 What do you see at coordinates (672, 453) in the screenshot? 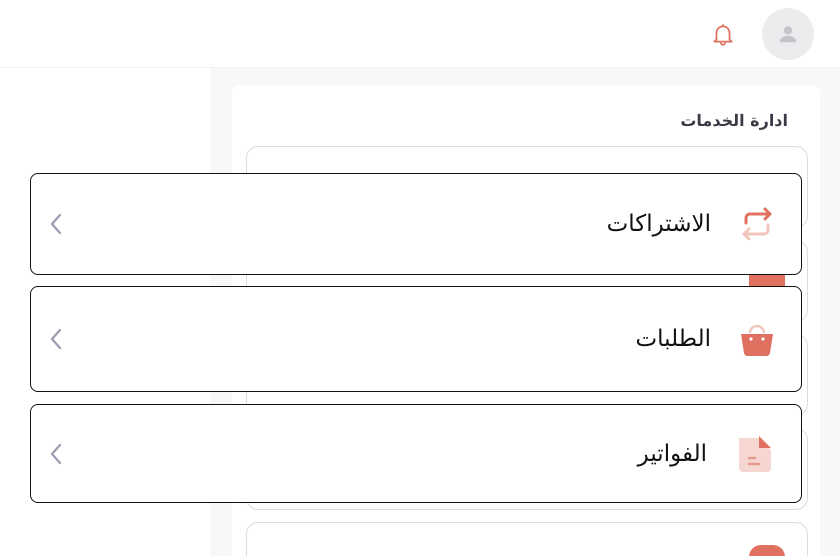
I see `service-label: الفواتير` at bounding box center [672, 453].